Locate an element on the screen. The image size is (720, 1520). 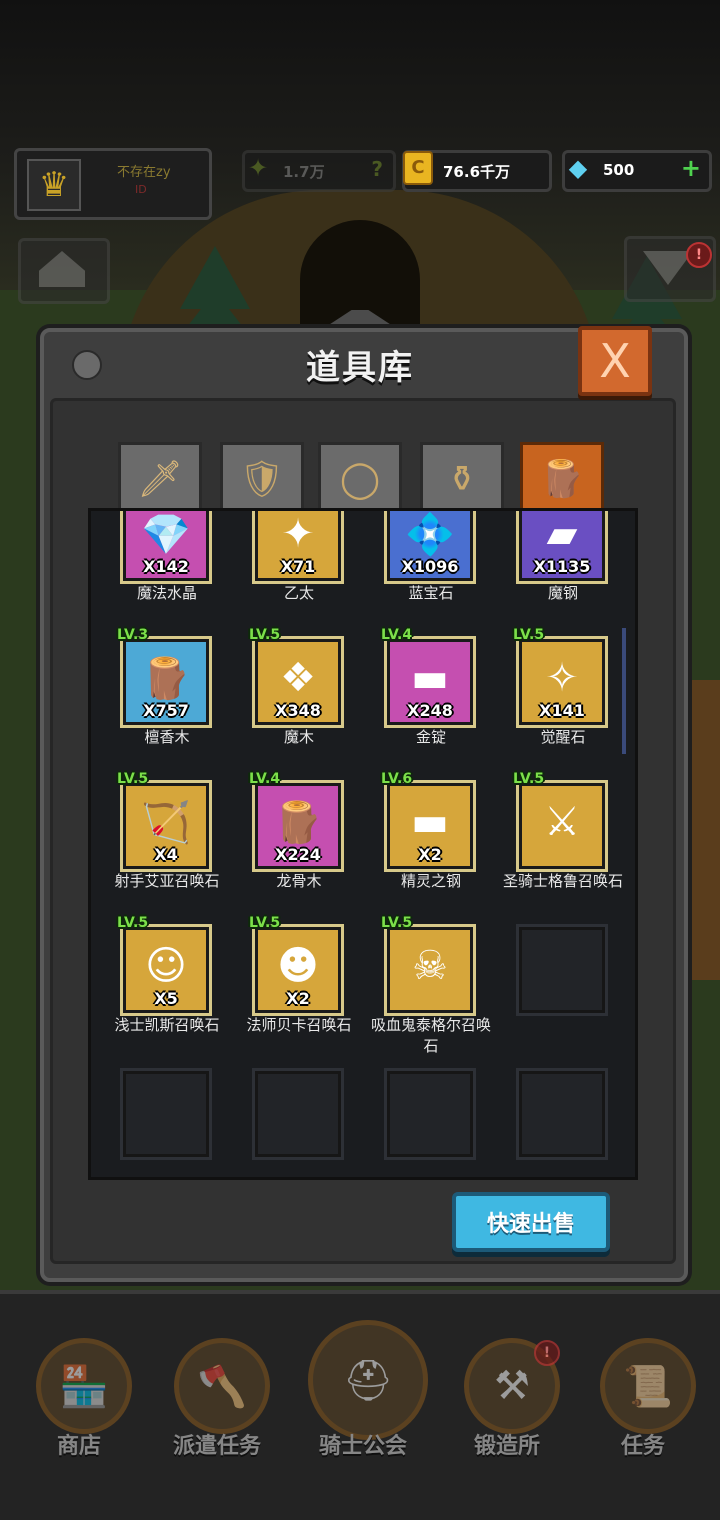
player-tag: ID is located at coordinates (141, 189).